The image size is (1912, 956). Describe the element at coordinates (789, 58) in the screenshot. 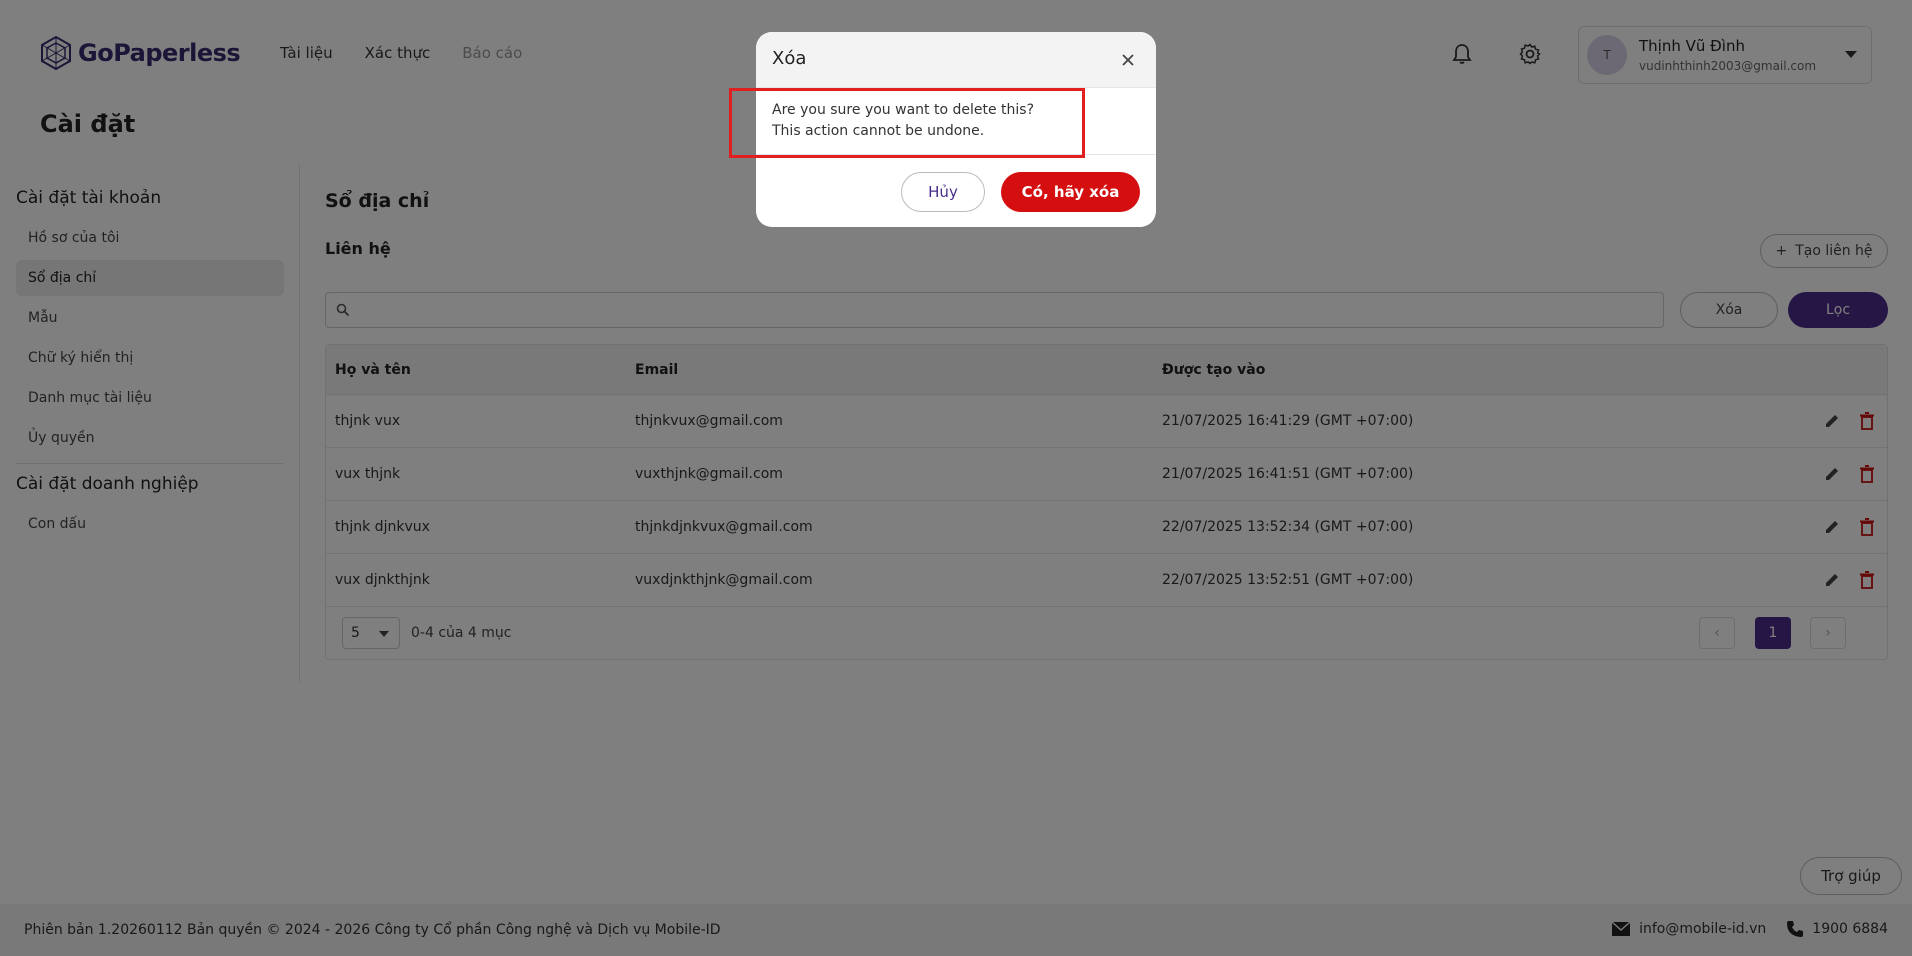

I see `dialog-title: Xóa` at that location.